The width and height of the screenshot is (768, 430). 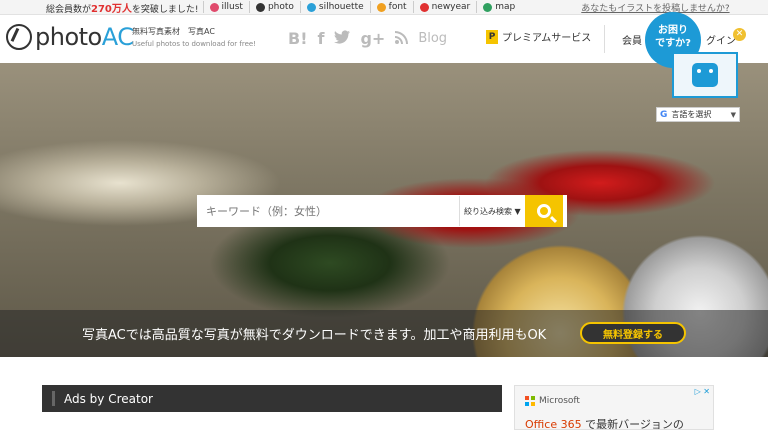 What do you see at coordinates (492, 211) in the screenshot?
I see `filter-search-dropdown: 絞り込み検索 ▼` at bounding box center [492, 211].